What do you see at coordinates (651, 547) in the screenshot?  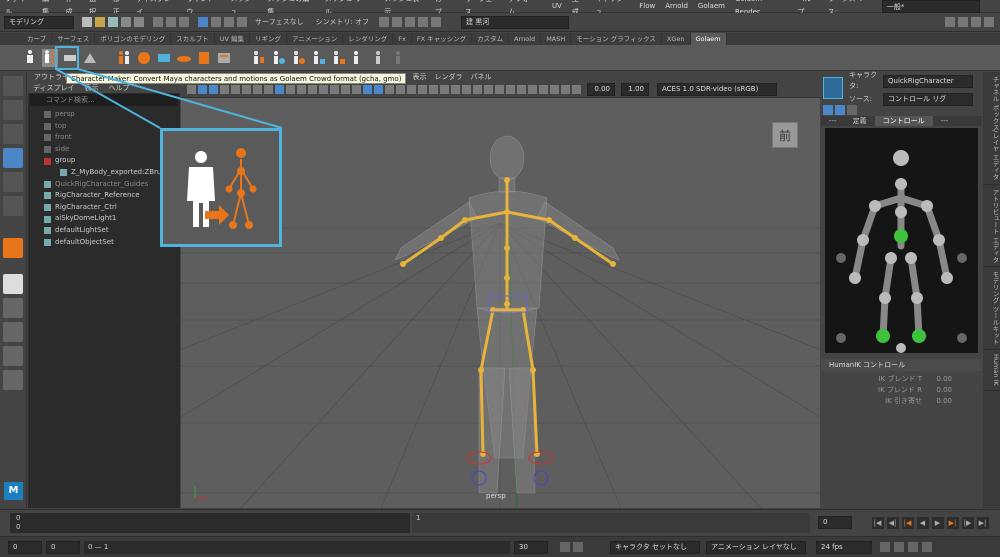 I see `character-set-value: キャラクタ セットなし` at bounding box center [651, 547].